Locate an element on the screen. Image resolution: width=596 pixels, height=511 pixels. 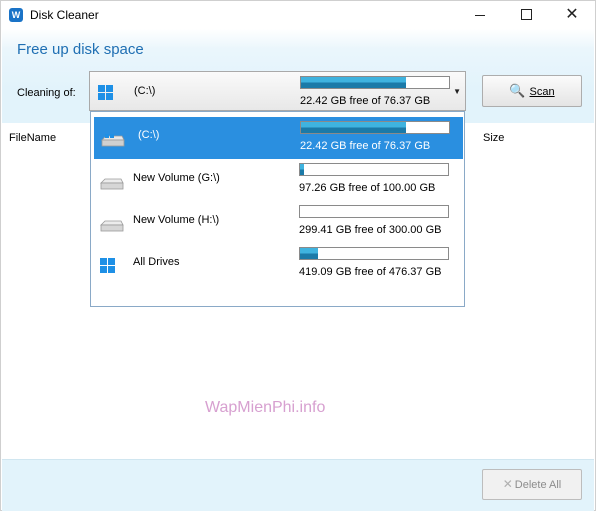
column-size: Size is located at coordinates (493, 138).